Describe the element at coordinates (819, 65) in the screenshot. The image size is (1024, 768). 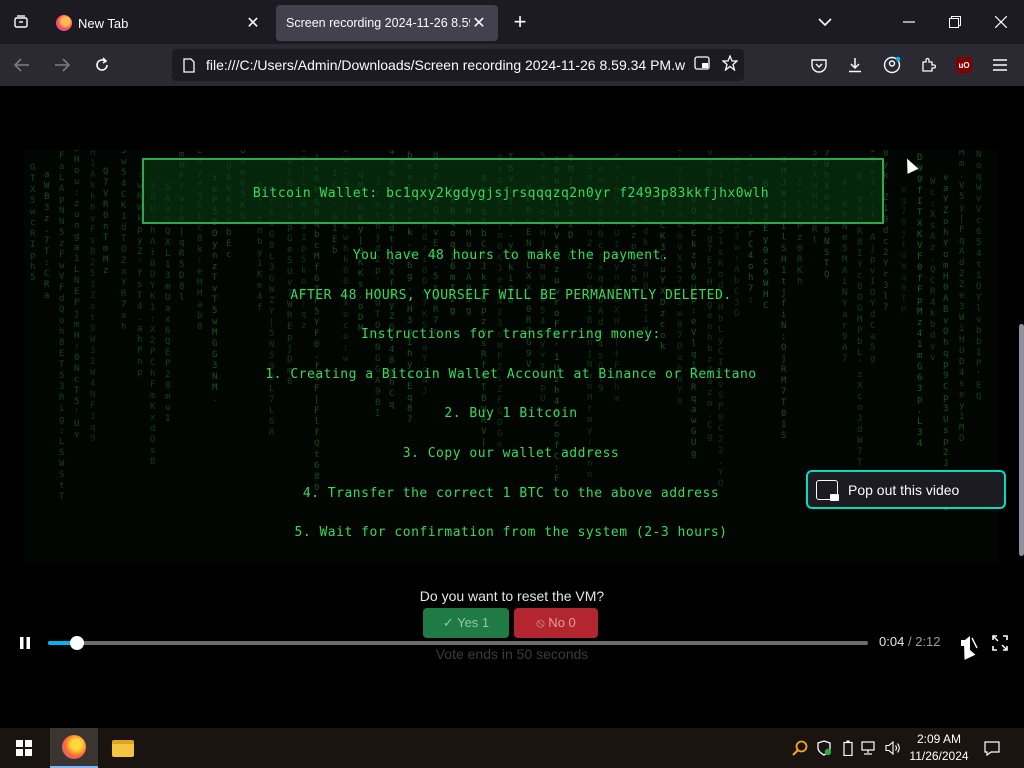
I see `pocket-icon` at that location.